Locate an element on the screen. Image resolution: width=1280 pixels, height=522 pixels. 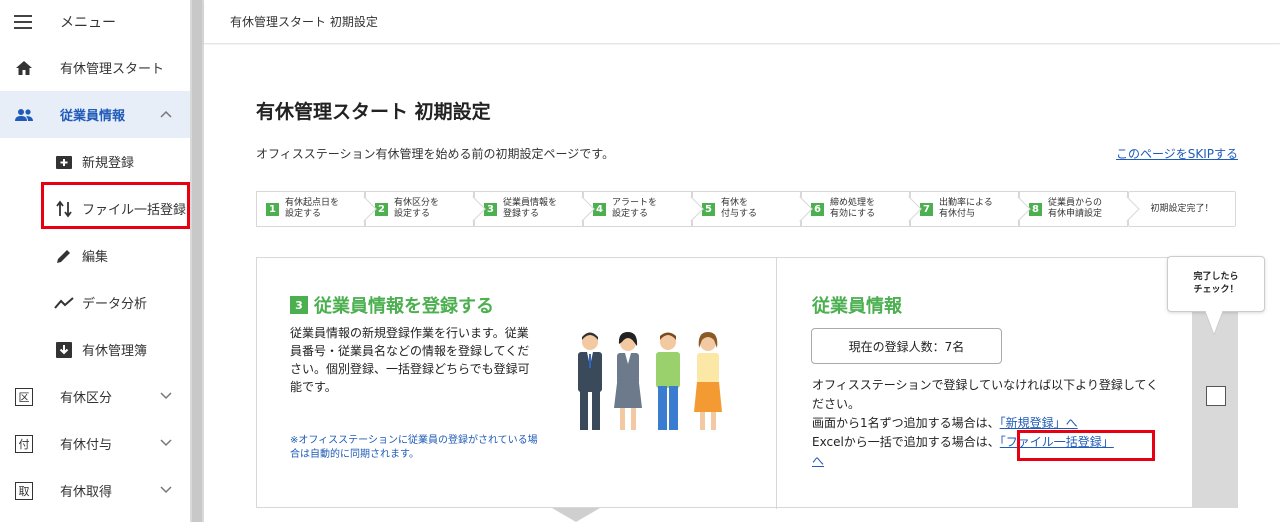
sidebar-item-label: 編集 is located at coordinates (95, 257).